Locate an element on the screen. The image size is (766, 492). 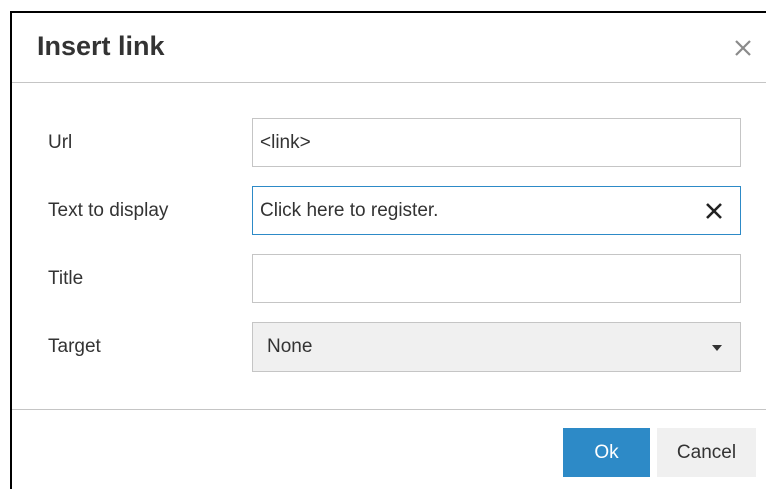
text-to-display-input is located at coordinates (496, 210).